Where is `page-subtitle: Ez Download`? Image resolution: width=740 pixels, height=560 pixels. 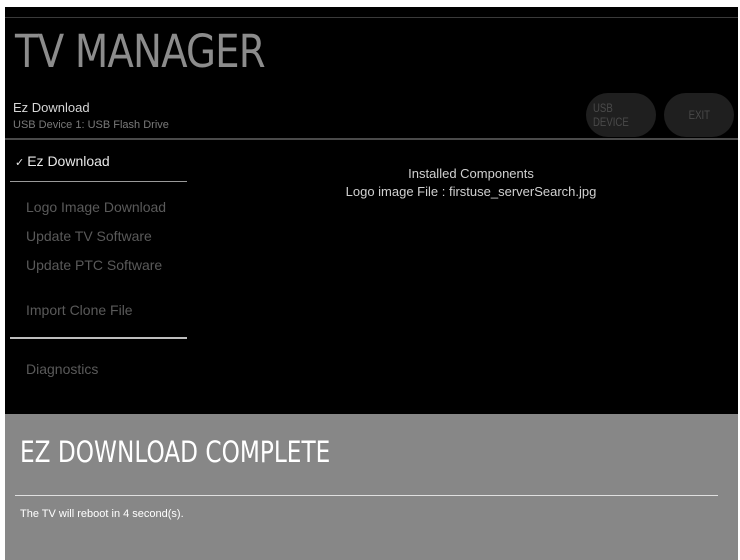
page-subtitle: Ez Download is located at coordinates (51, 107).